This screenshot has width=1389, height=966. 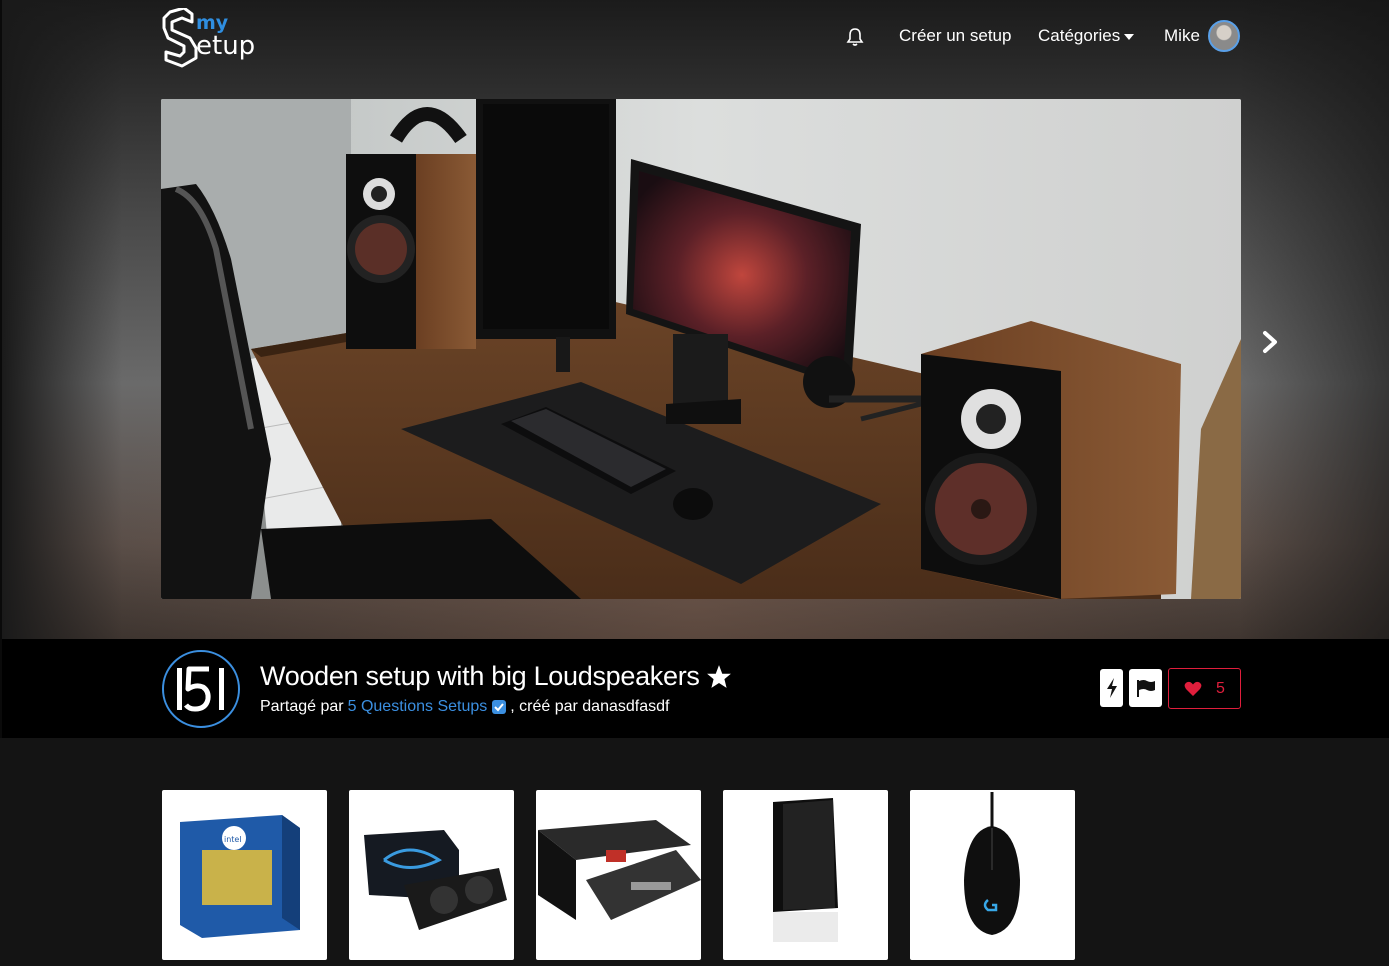 What do you see at coordinates (302, 706) in the screenshot?
I see `shared-prefix: Partagé par` at bounding box center [302, 706].